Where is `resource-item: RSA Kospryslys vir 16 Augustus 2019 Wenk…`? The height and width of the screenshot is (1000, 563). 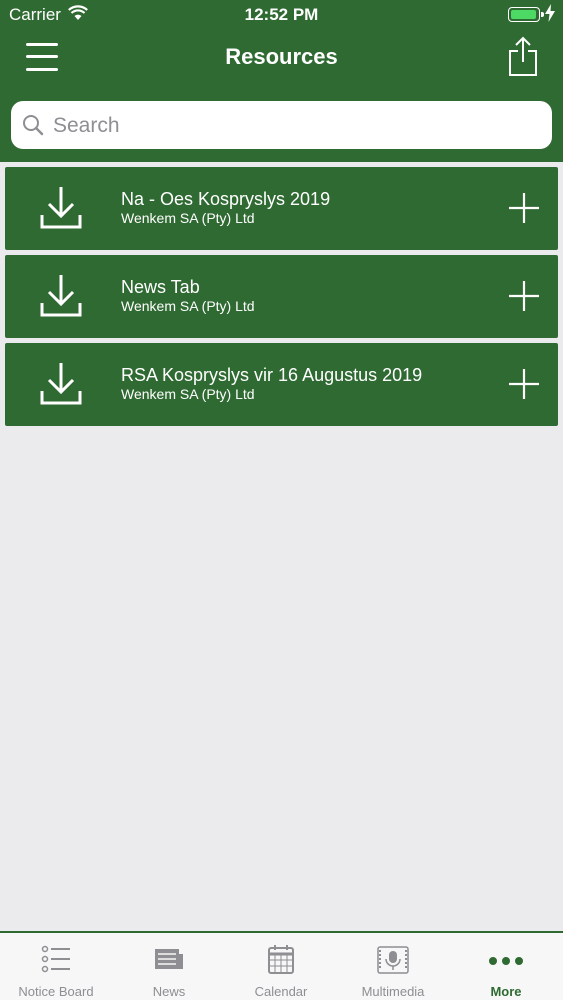 resource-item: RSA Kospryslys vir 16 Augustus 2019 Wenk… is located at coordinates (281, 384).